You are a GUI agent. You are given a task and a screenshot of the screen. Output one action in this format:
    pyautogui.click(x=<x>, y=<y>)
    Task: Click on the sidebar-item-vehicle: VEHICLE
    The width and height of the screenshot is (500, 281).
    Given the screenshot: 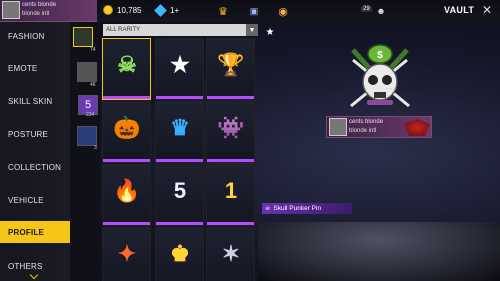 What is the action you would take?
    pyautogui.click(x=35, y=200)
    